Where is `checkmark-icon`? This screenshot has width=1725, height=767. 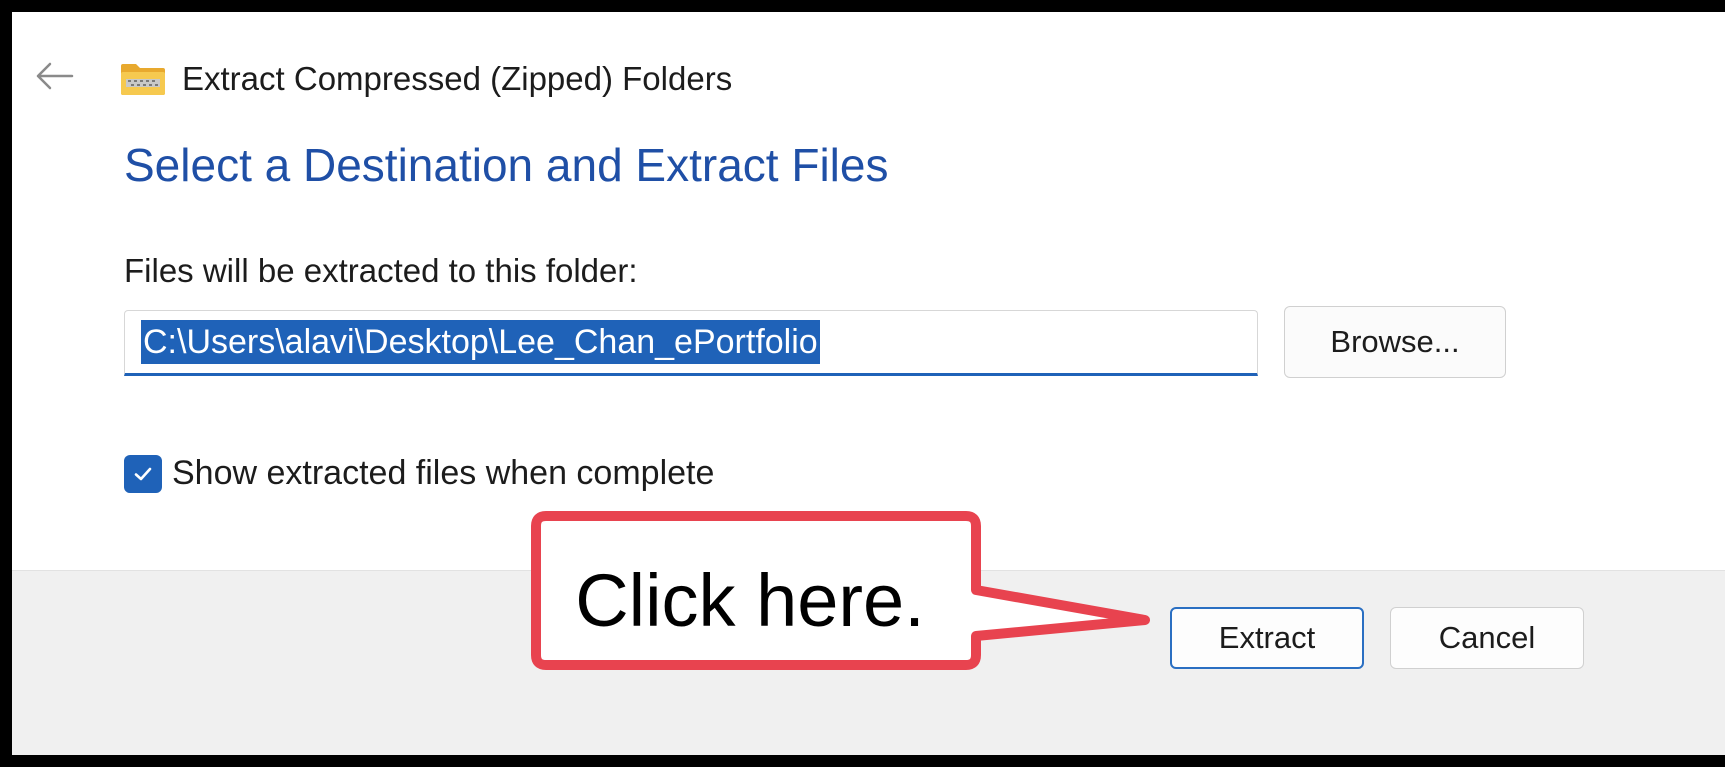
checkmark-icon is located at coordinates (143, 473).